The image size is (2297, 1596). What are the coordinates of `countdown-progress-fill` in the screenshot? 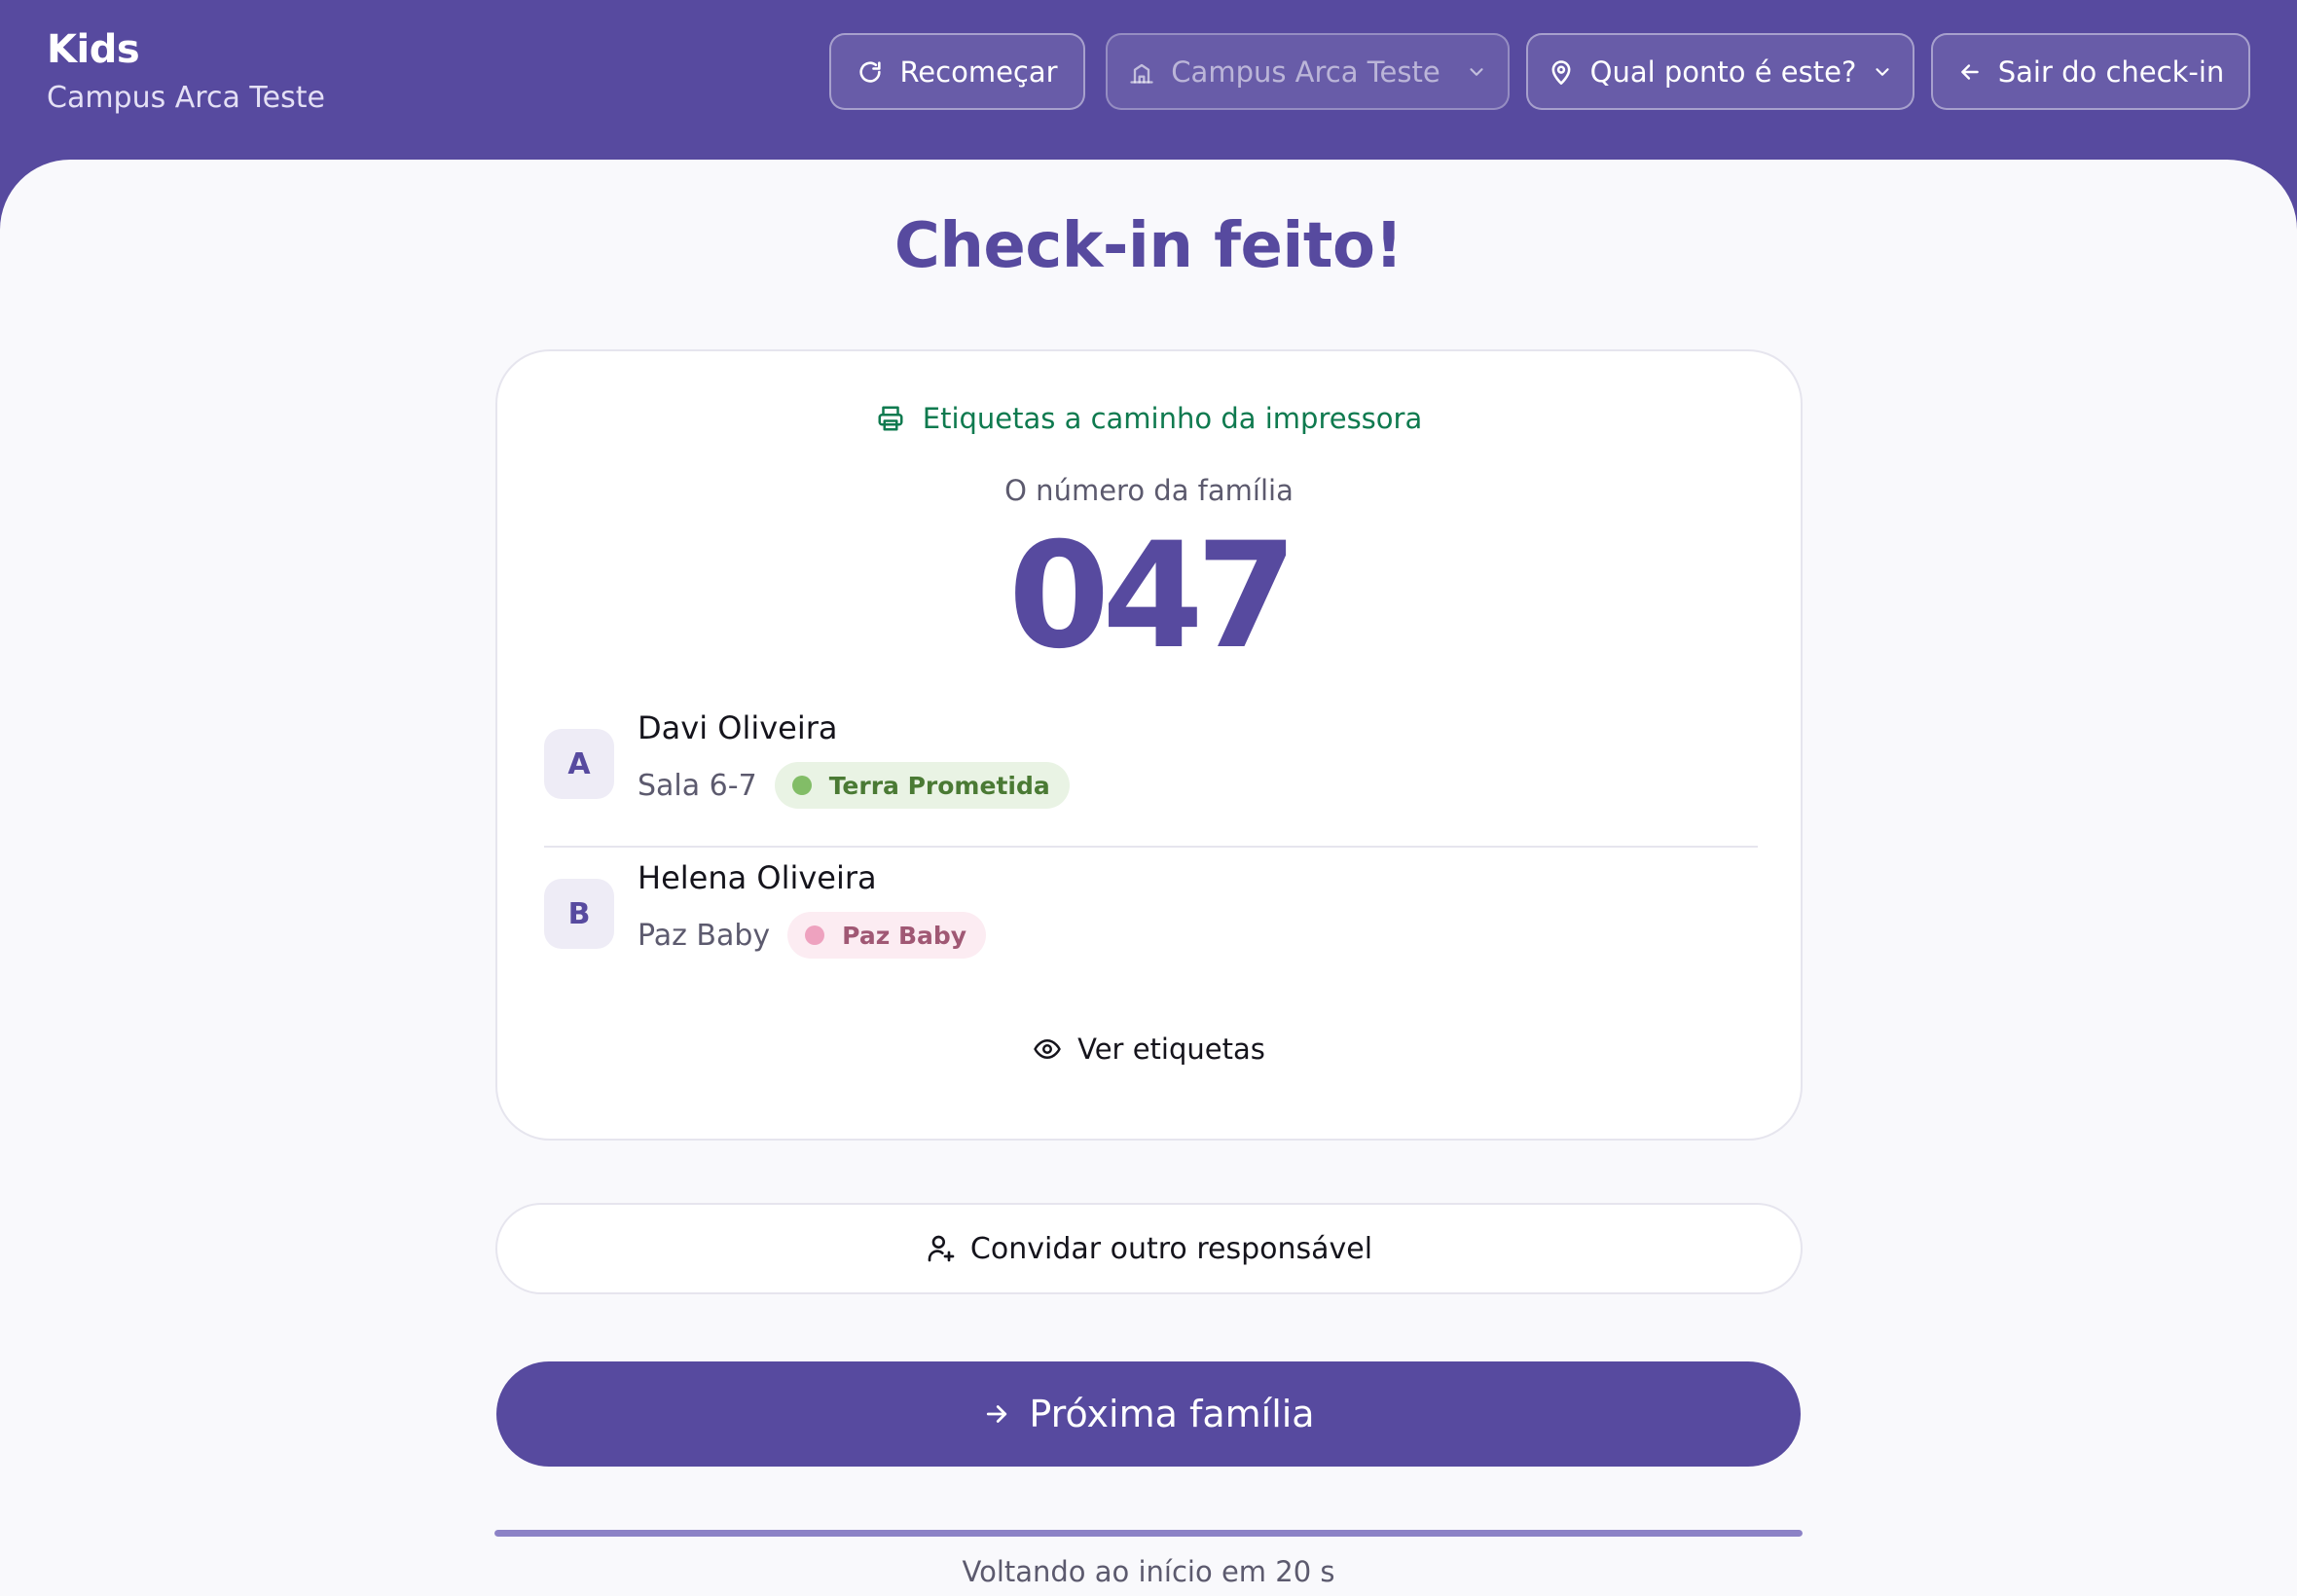 It's located at (1148, 1533).